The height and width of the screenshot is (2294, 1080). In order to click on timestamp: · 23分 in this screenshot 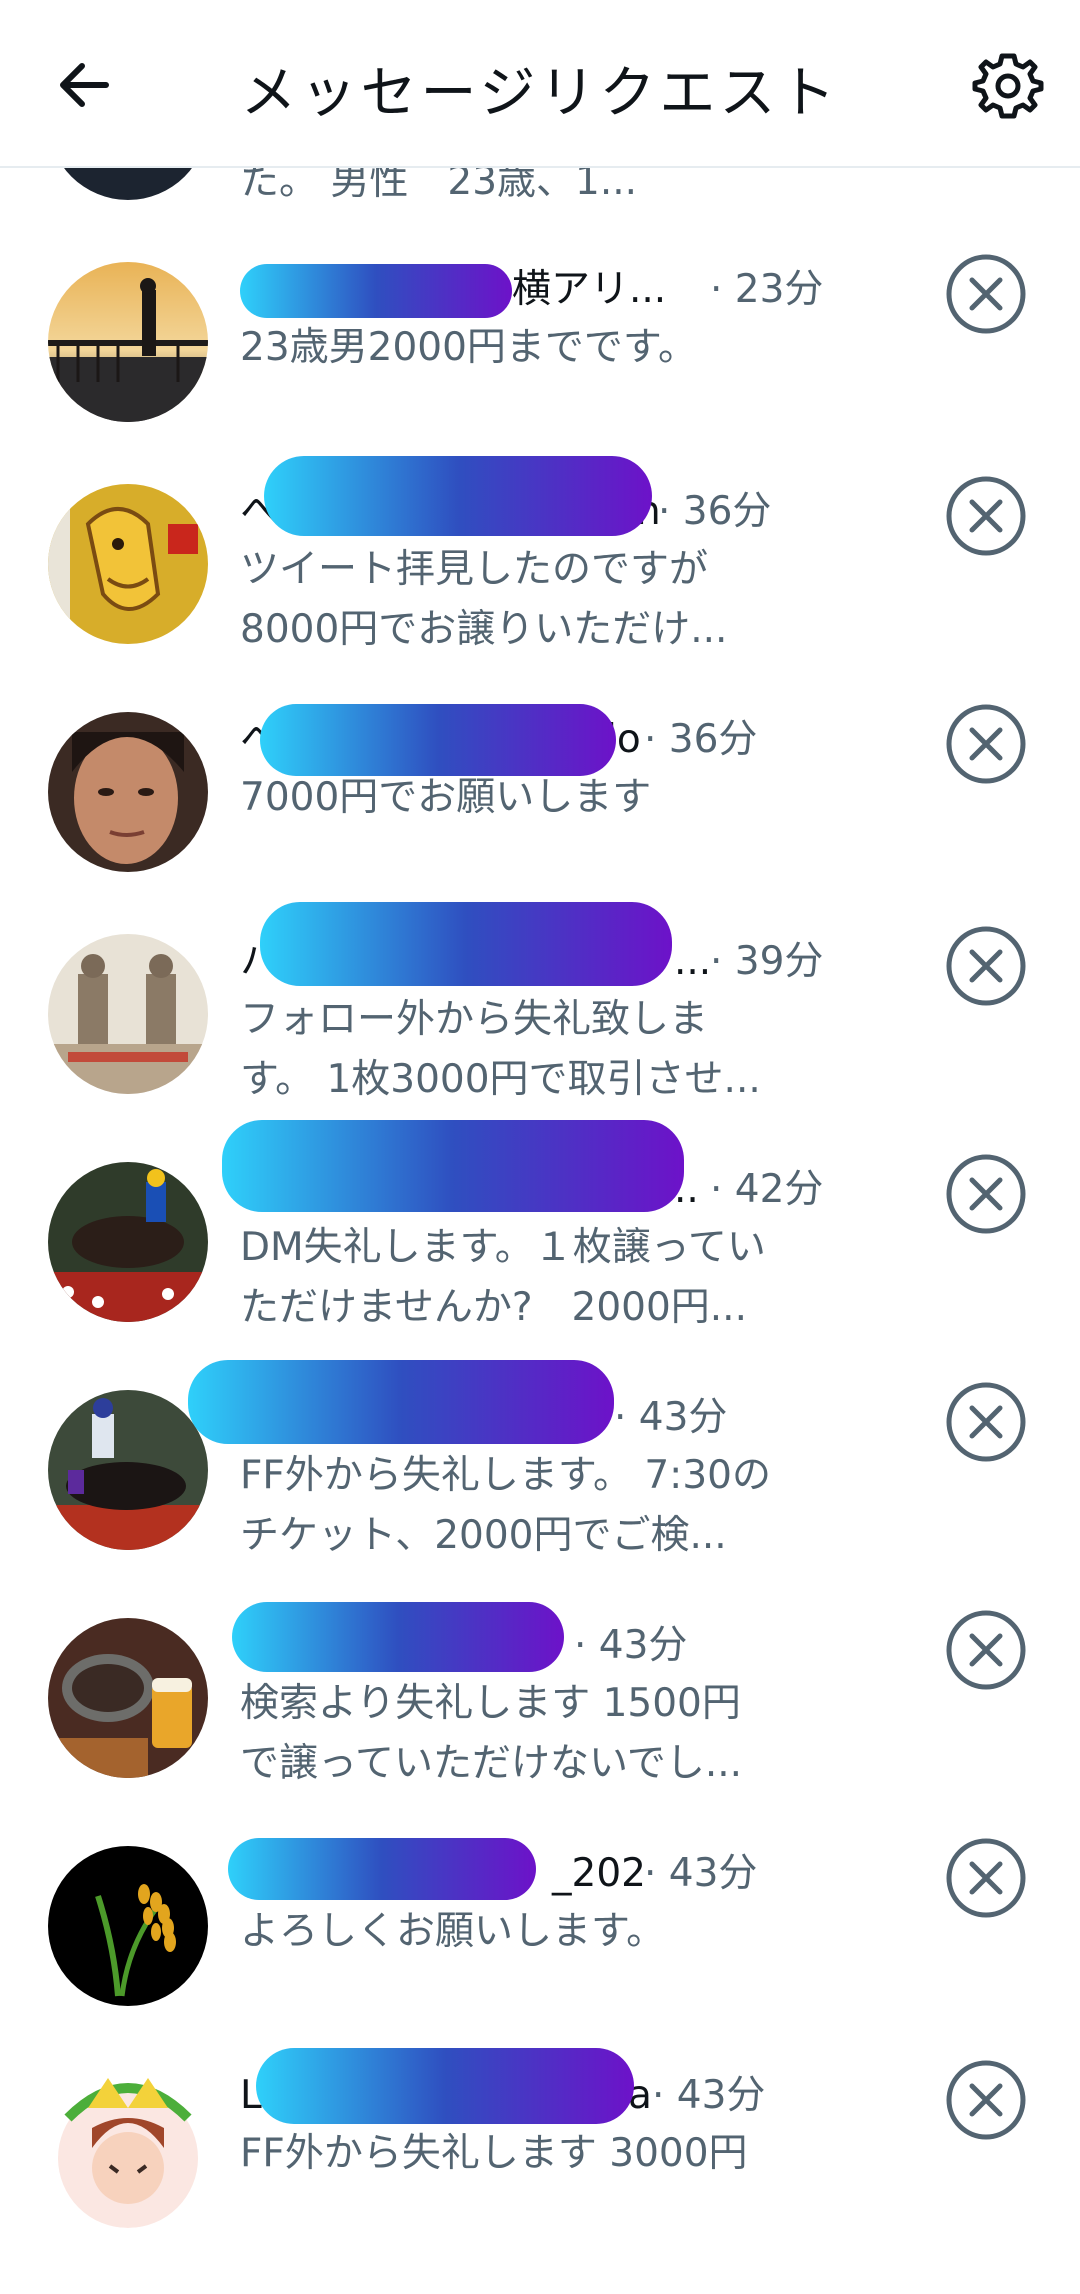, I will do `click(767, 289)`.